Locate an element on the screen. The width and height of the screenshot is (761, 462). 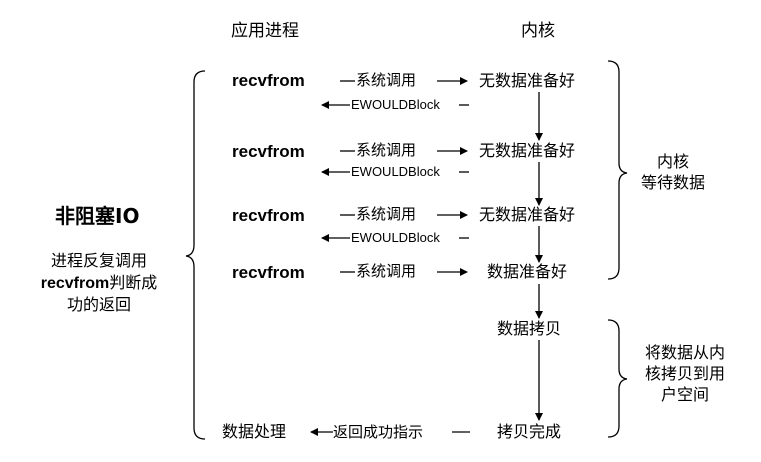
left-desc-line3: 功的返回 is located at coordinates (98, 305).